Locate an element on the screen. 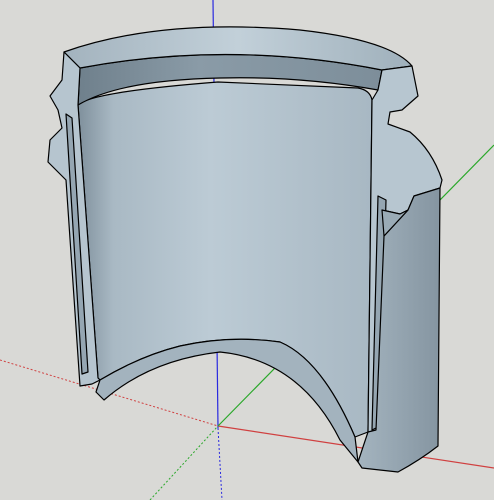 Image resolution: width=494 pixels, height=500 pixels. green-axis-negative is located at coordinates (184, 462).